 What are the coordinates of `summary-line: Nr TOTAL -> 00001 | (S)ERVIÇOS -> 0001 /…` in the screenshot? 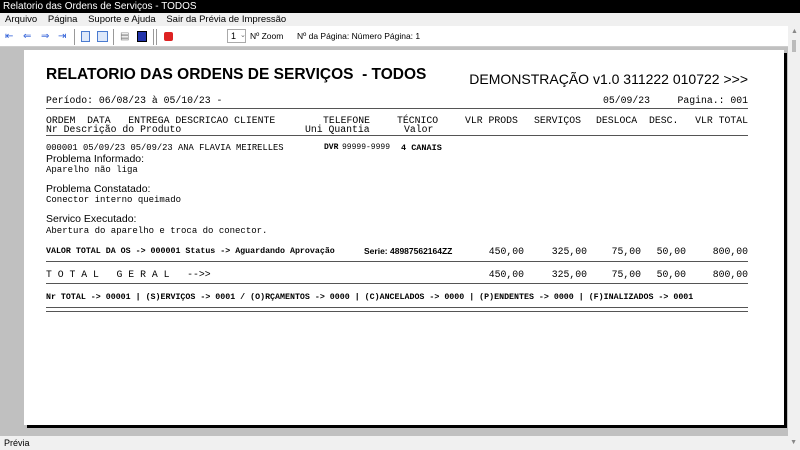 It's located at (370, 297).